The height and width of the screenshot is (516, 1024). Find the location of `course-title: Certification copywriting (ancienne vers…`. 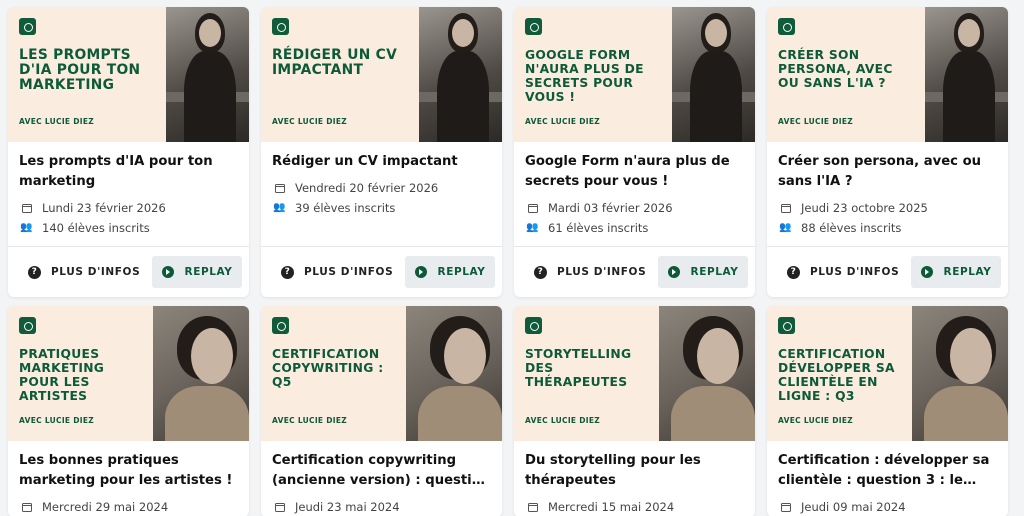

course-title: Certification copywriting (ancienne vers… is located at coordinates (381, 471).